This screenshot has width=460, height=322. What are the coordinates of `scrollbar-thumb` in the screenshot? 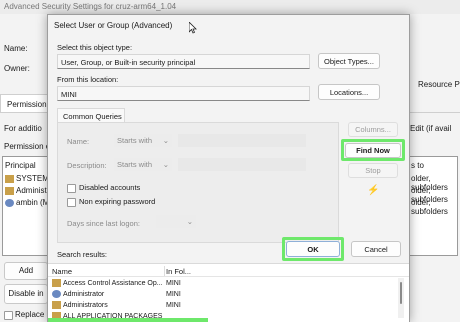 It's located at (401, 293).